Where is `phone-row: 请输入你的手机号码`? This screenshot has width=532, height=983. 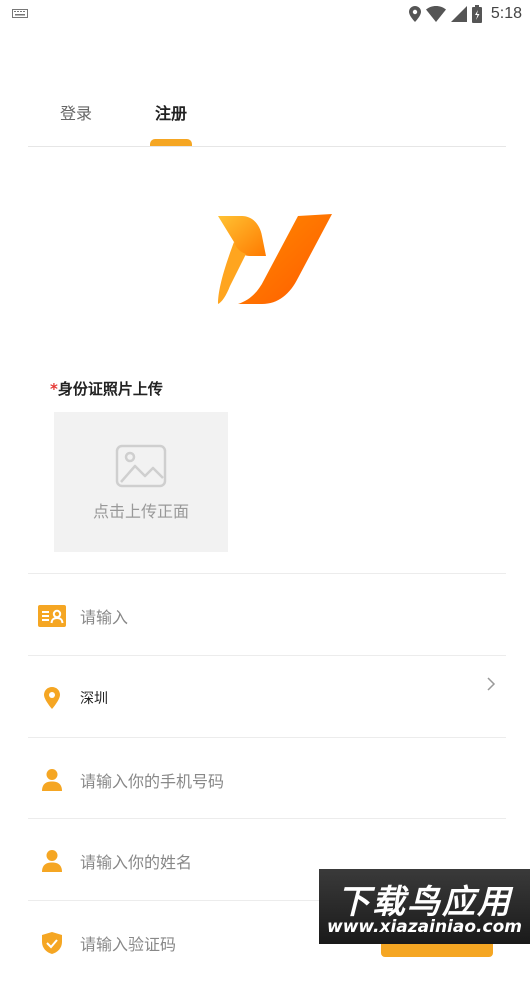 phone-row: 请输入你的手机号码 is located at coordinates (267, 778).